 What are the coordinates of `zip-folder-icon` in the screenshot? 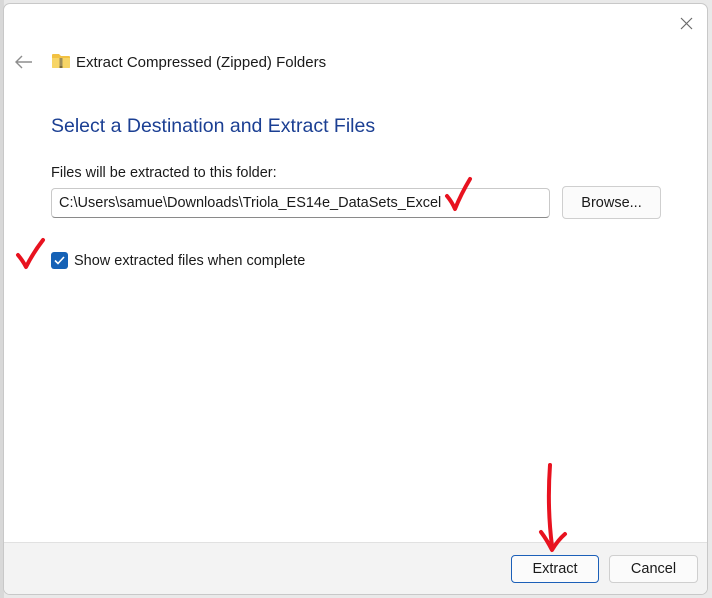 It's located at (61, 61).